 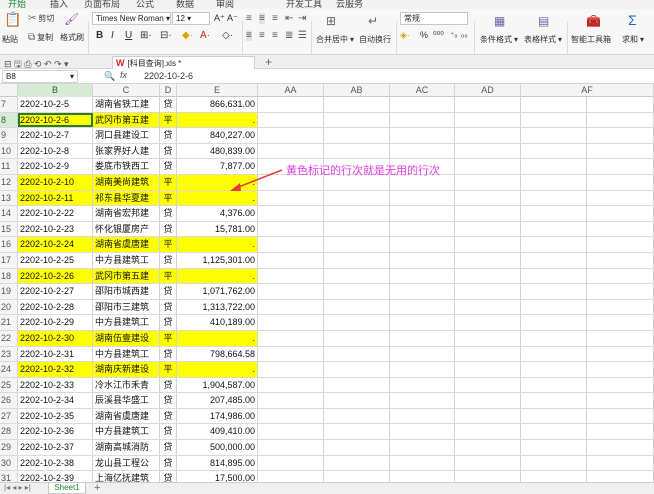 I want to click on cell-account-code: 2202-10-2-24, so click(x=55, y=244).